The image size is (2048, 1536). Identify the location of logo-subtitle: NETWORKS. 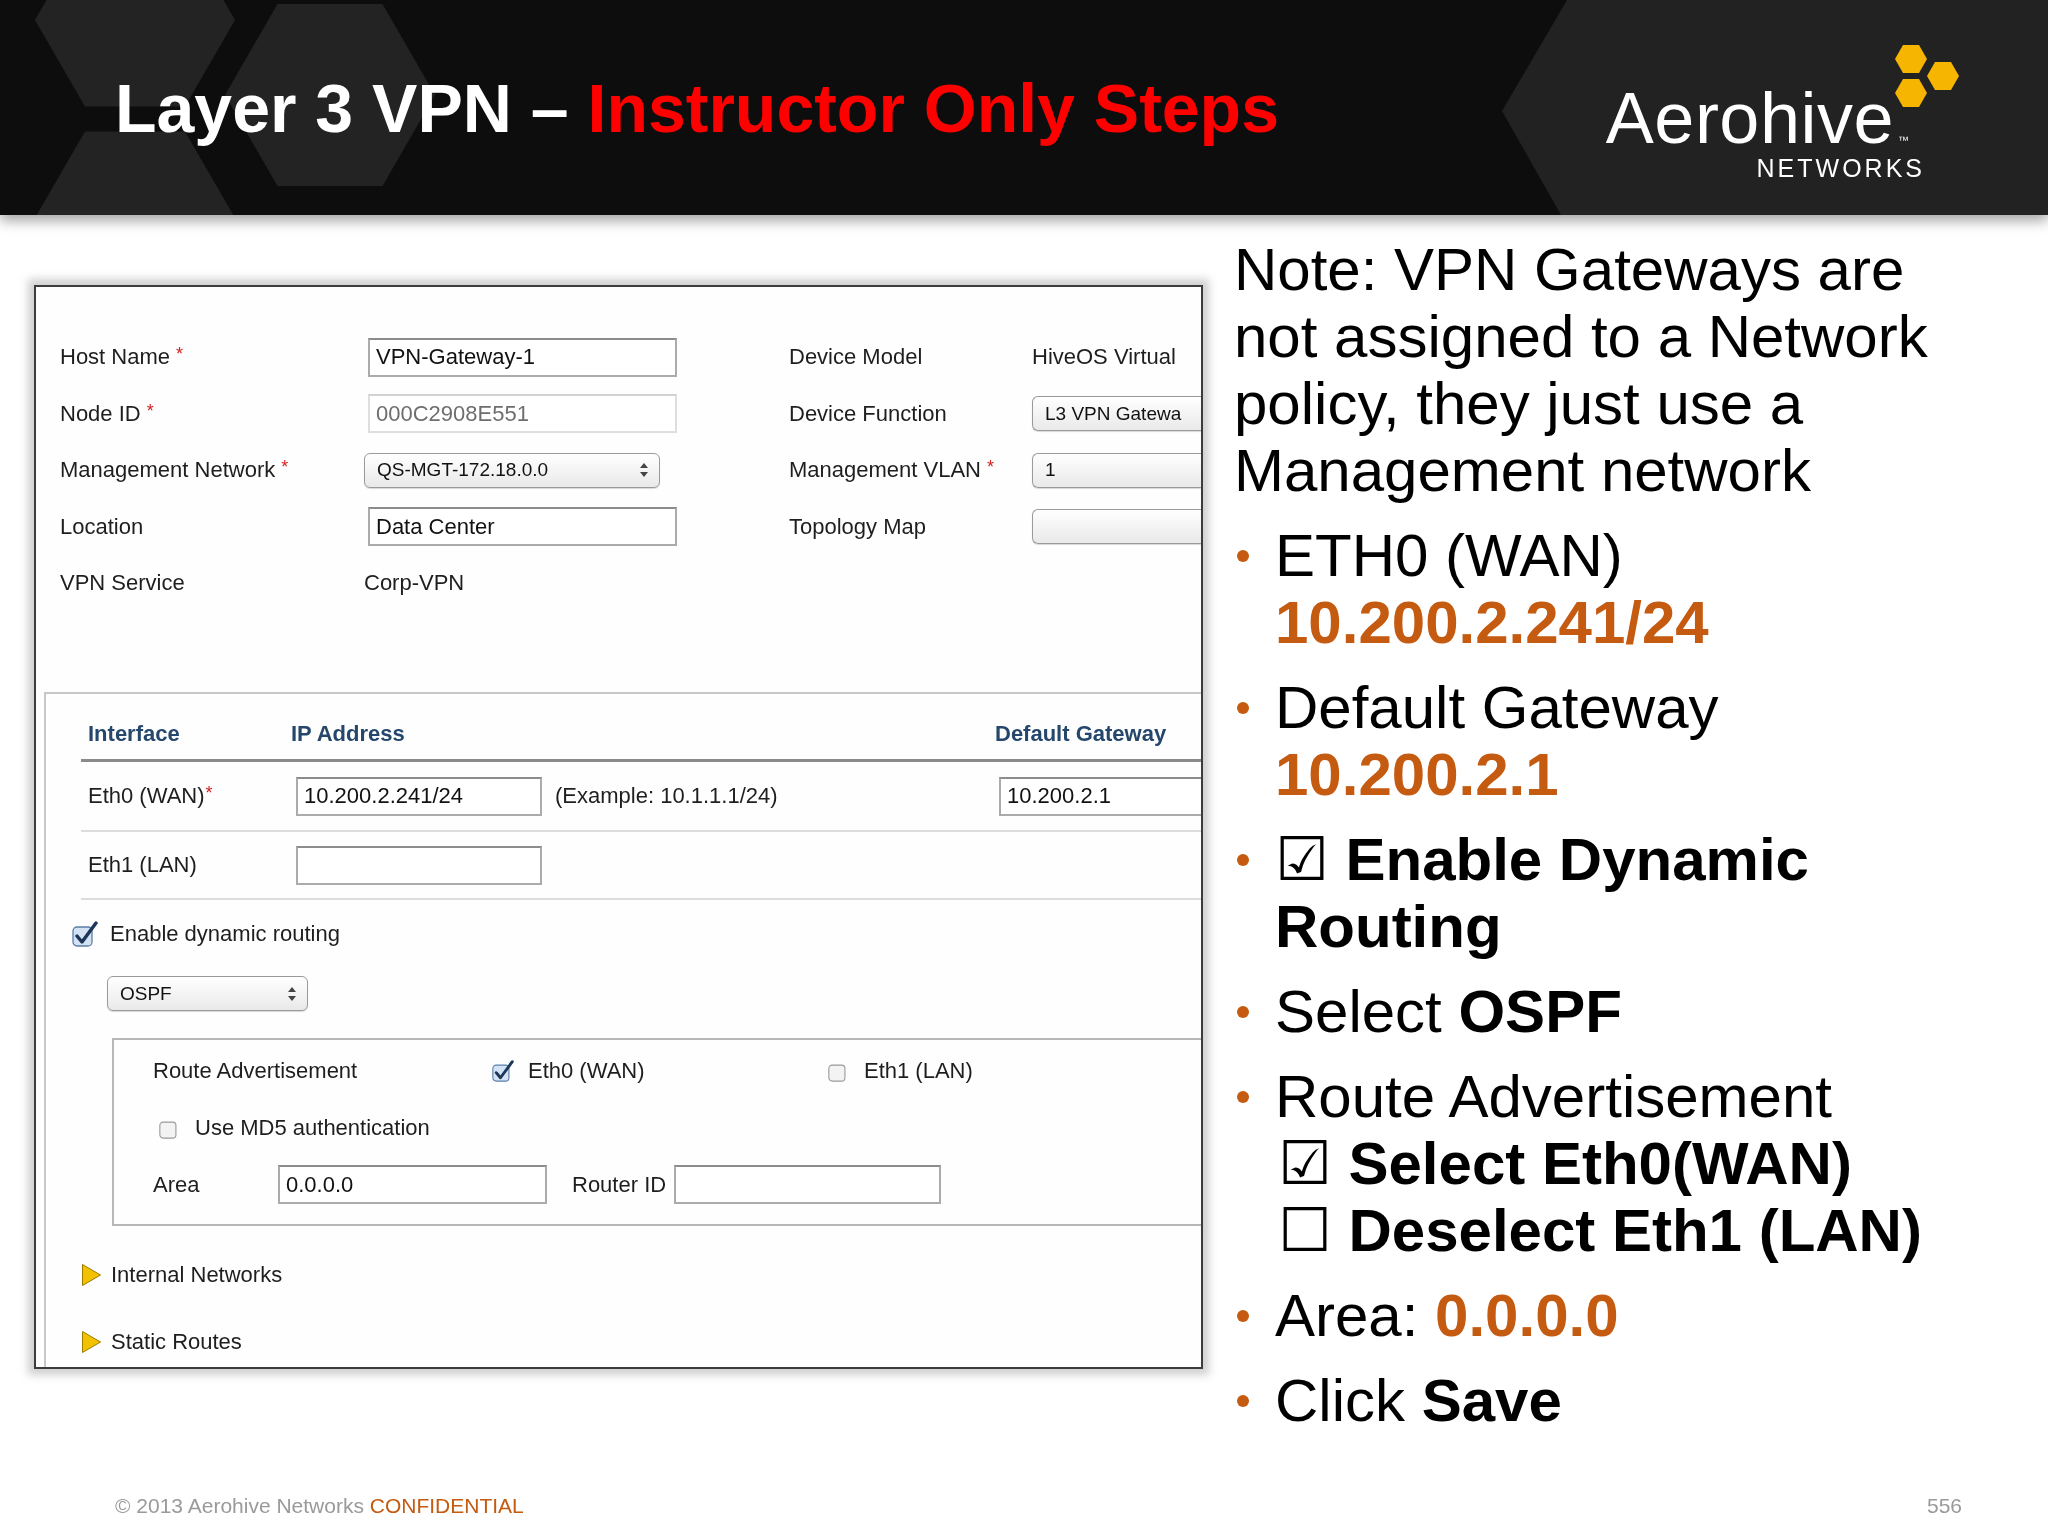
(1840, 168).